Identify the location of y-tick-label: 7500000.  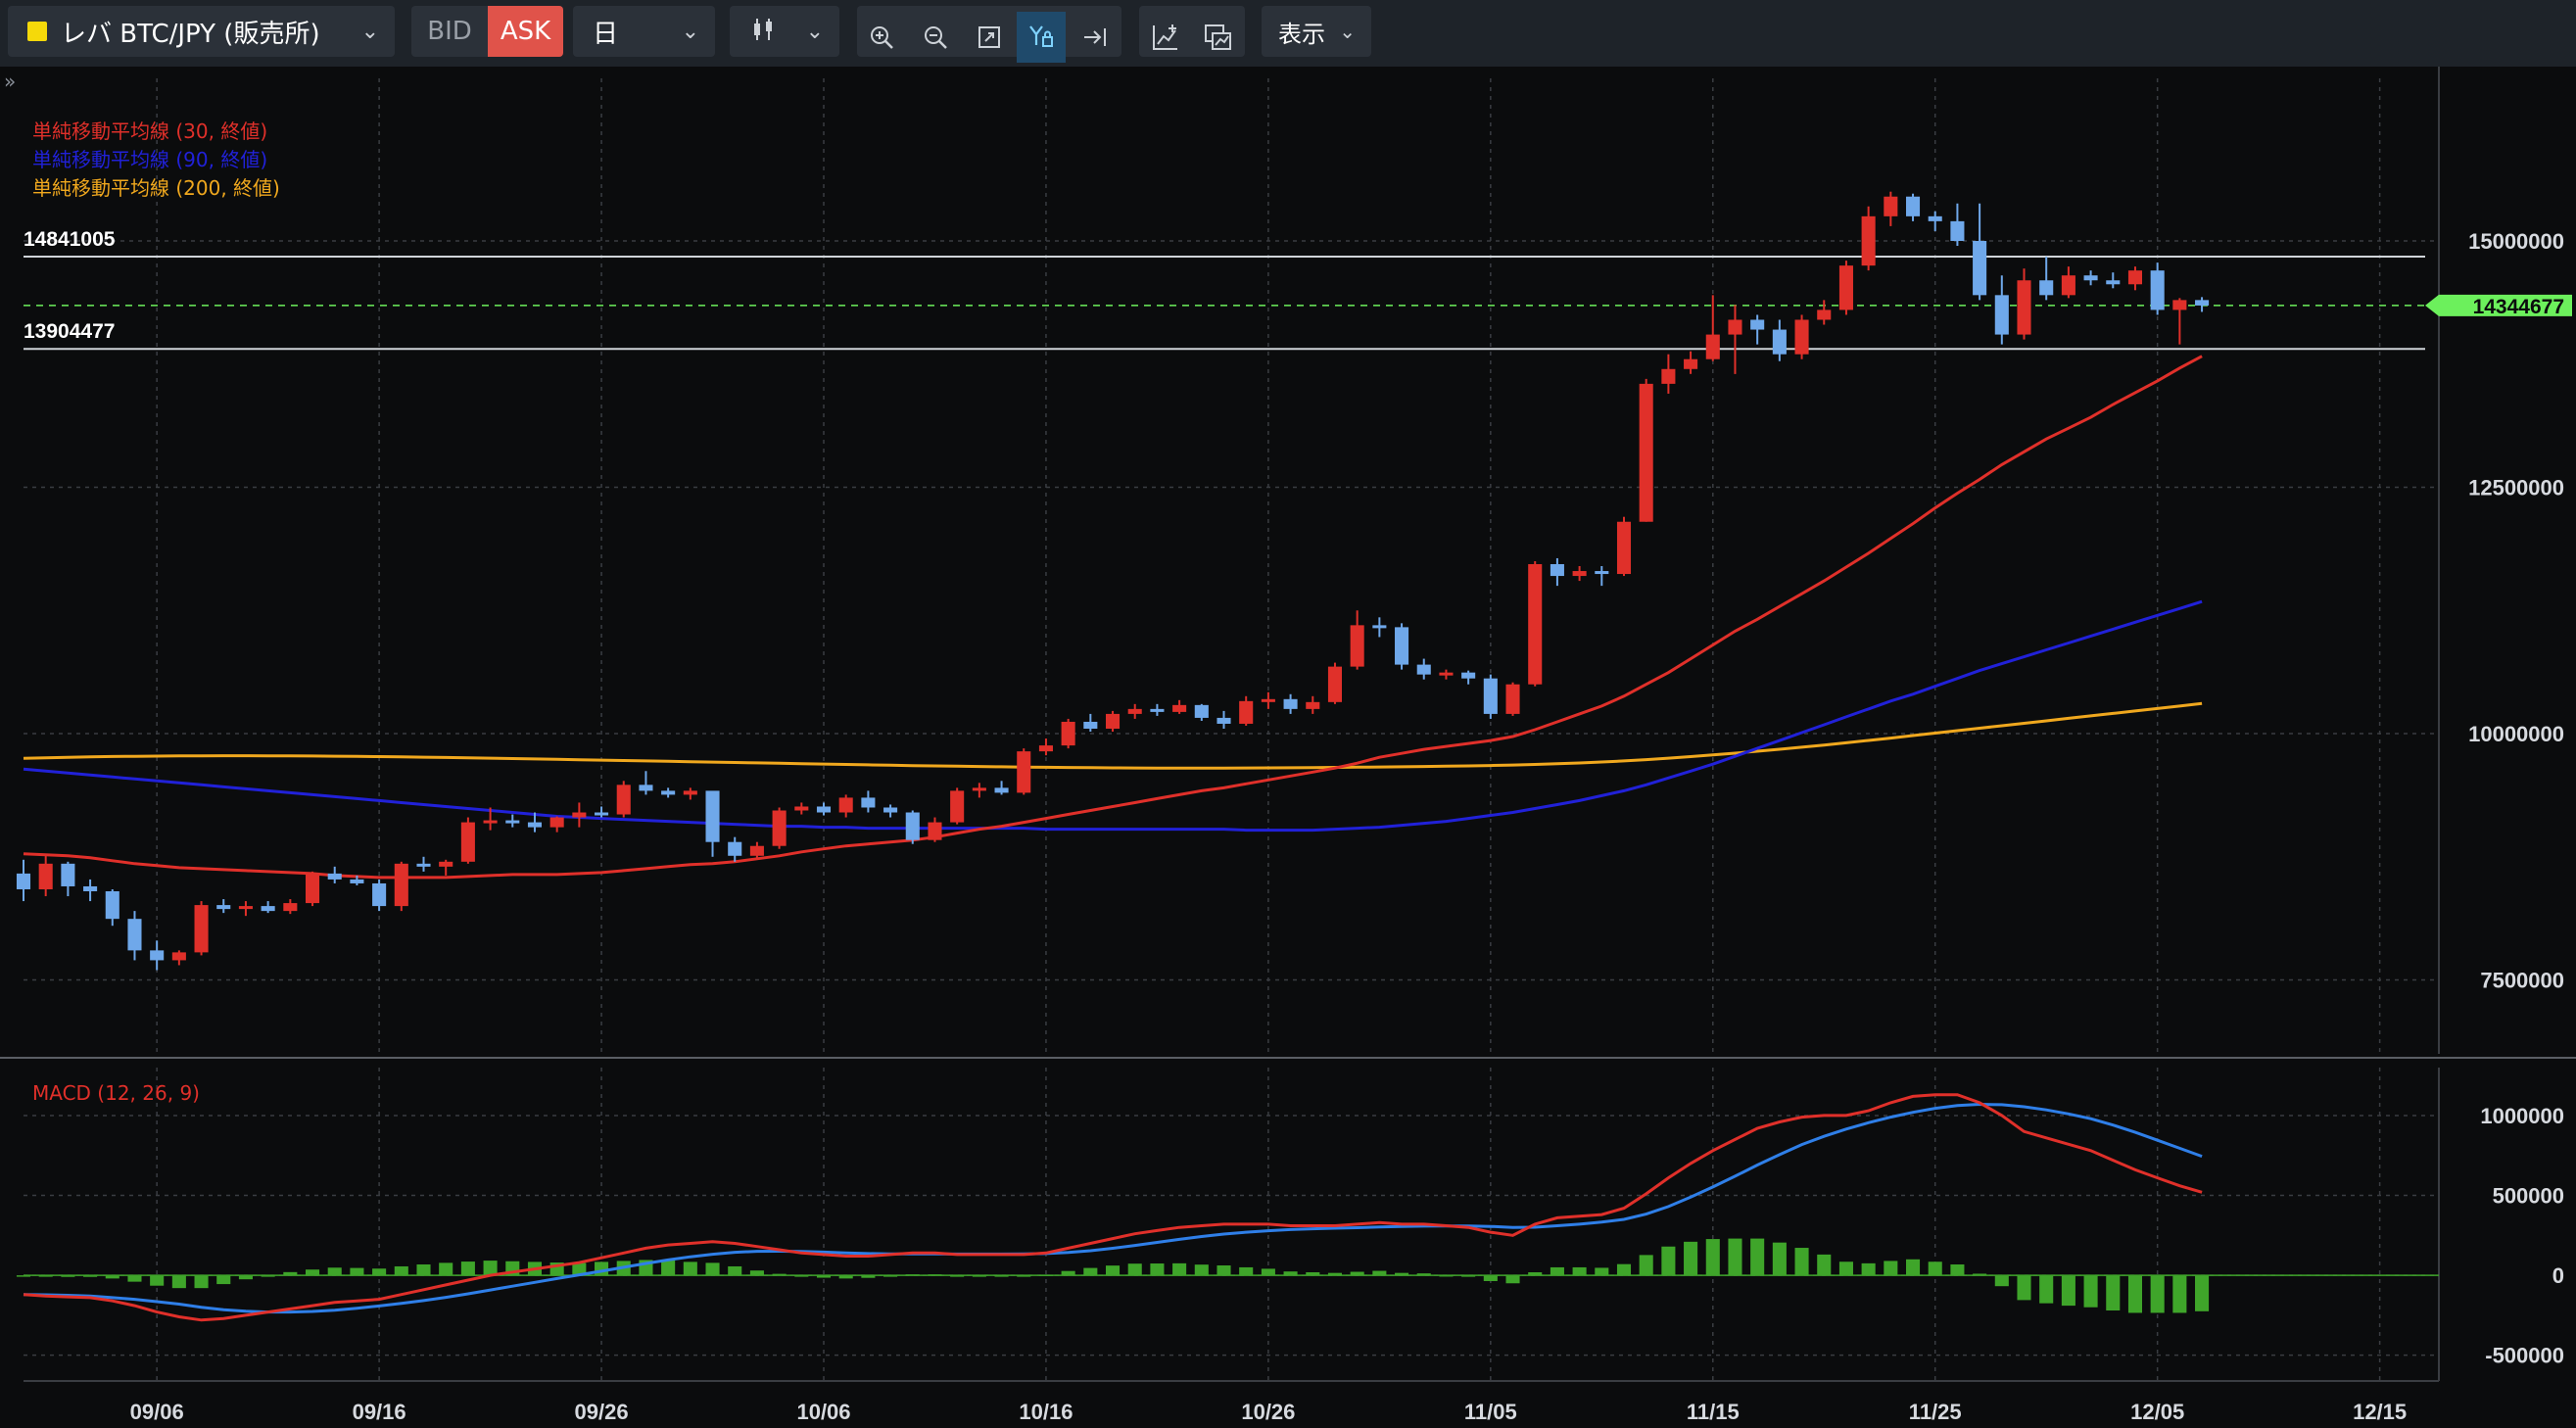
(2522, 981).